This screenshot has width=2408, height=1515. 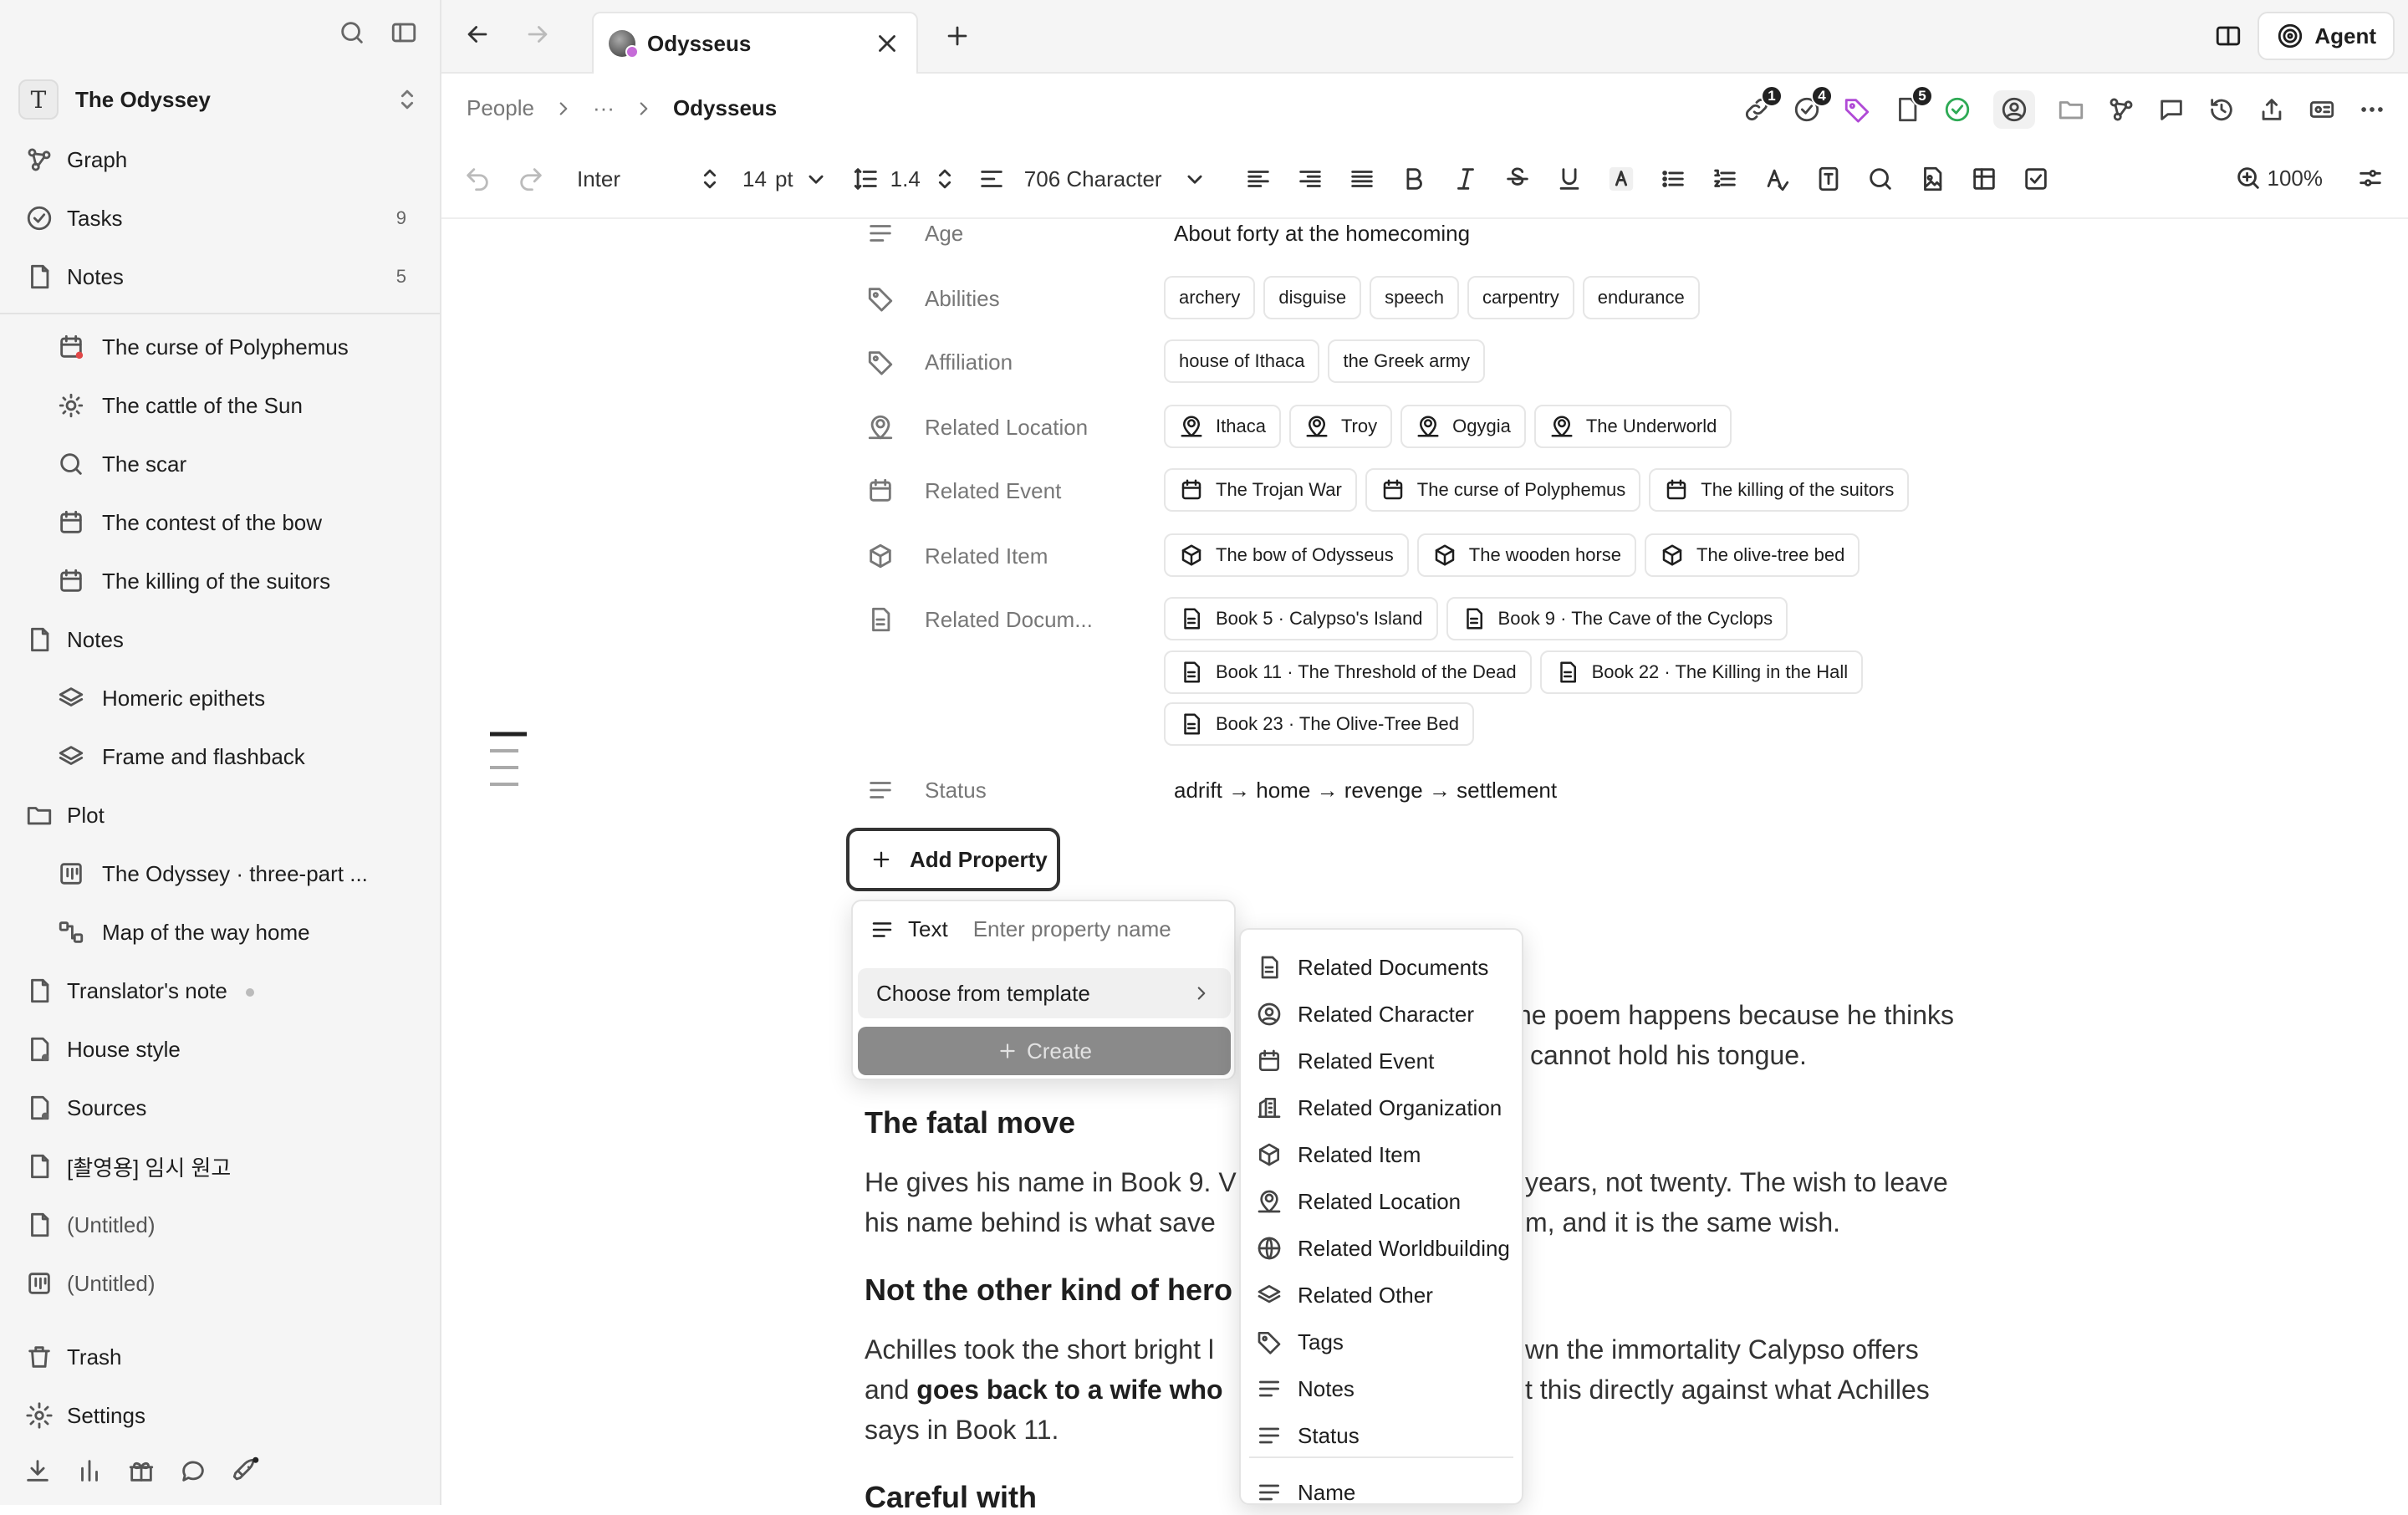 What do you see at coordinates (1300, 1342) in the screenshot?
I see `menu-item-tags: Tags` at bounding box center [1300, 1342].